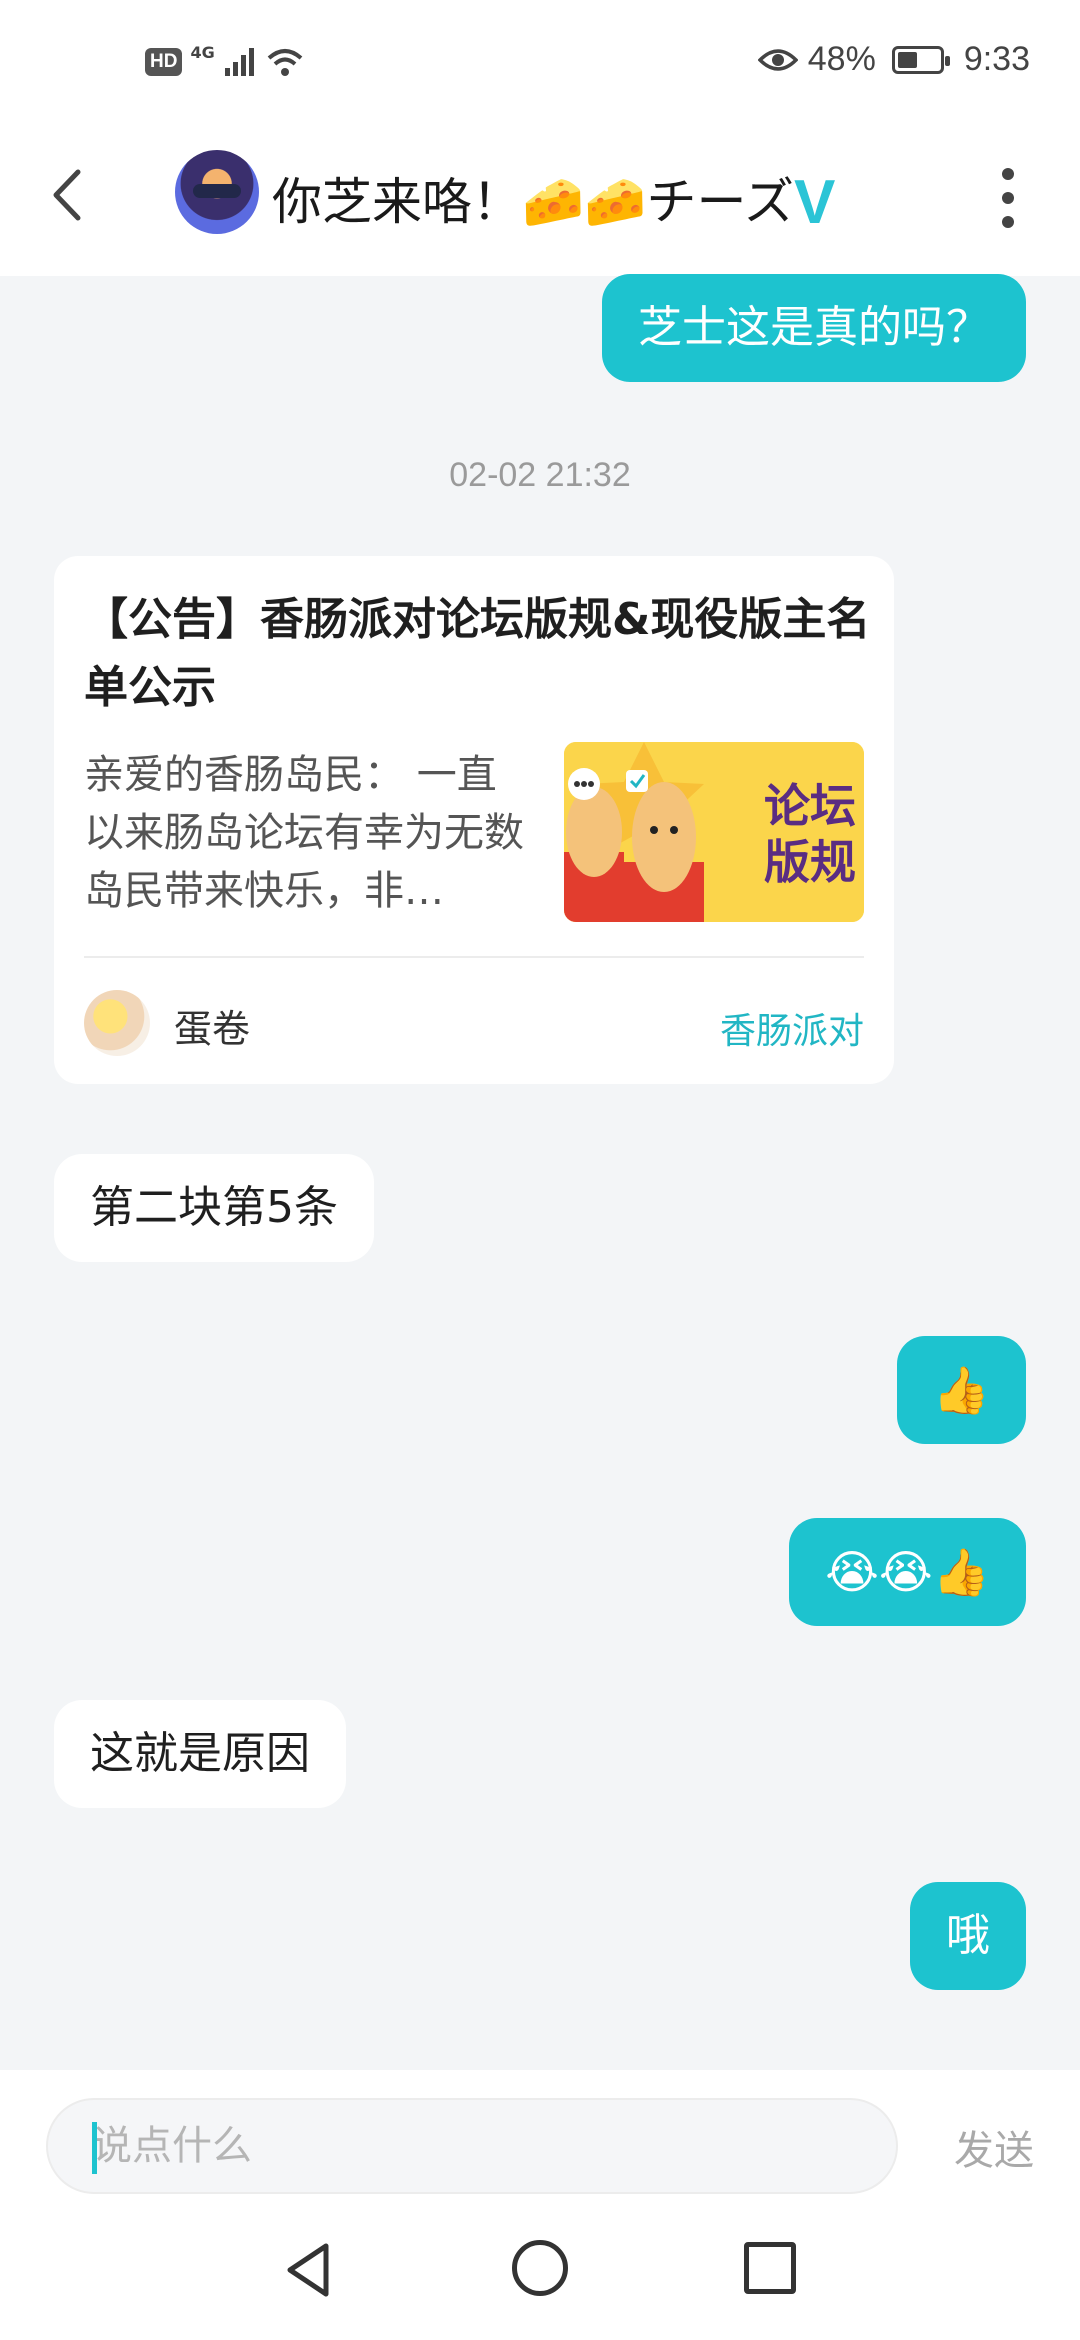 This screenshot has width=1080, height=2340. Describe the element at coordinates (285, 62) in the screenshot. I see `wifi-icon` at that location.